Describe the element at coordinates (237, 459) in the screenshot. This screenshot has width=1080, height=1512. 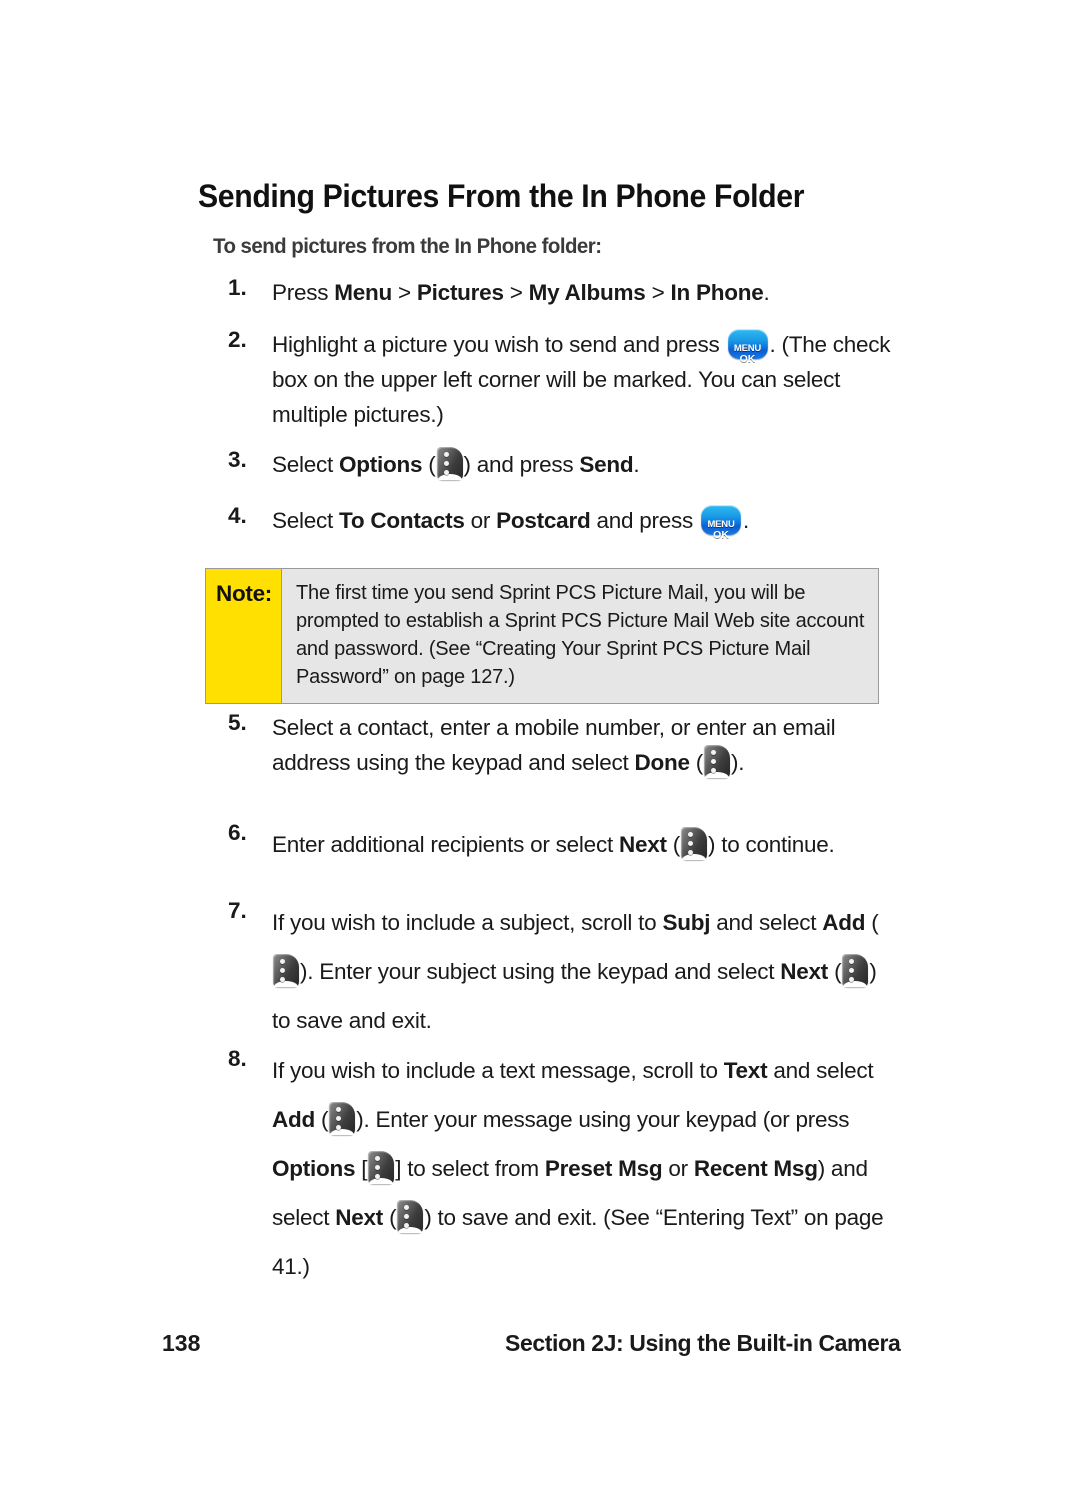
I see `step-number: 3.` at that location.